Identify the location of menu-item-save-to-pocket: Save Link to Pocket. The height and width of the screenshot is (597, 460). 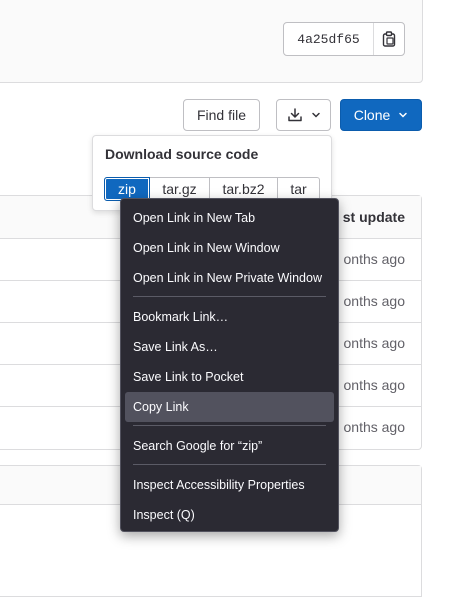
(229, 377).